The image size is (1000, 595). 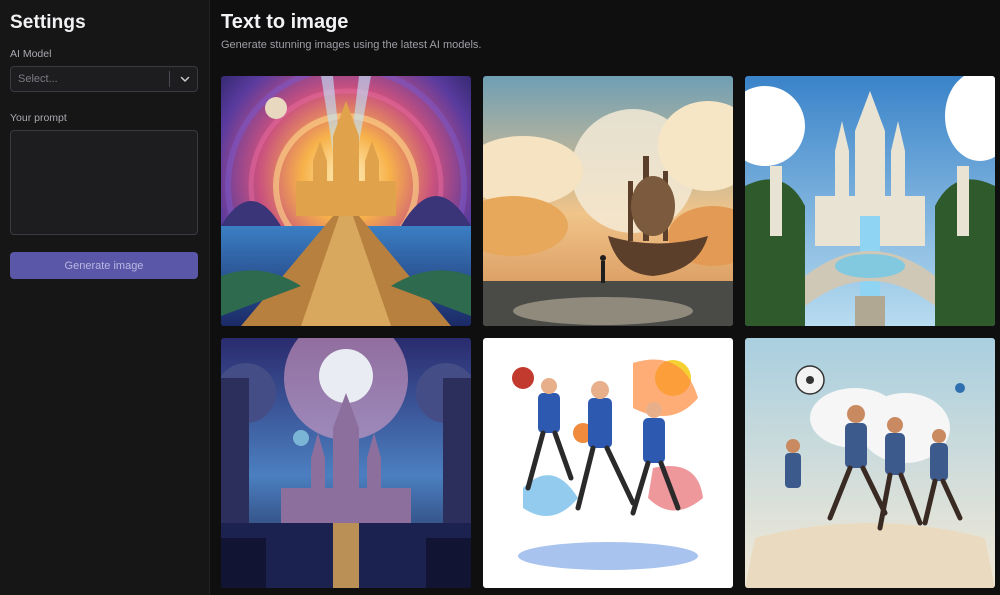 I want to click on page-title: Text to image, so click(x=285, y=22).